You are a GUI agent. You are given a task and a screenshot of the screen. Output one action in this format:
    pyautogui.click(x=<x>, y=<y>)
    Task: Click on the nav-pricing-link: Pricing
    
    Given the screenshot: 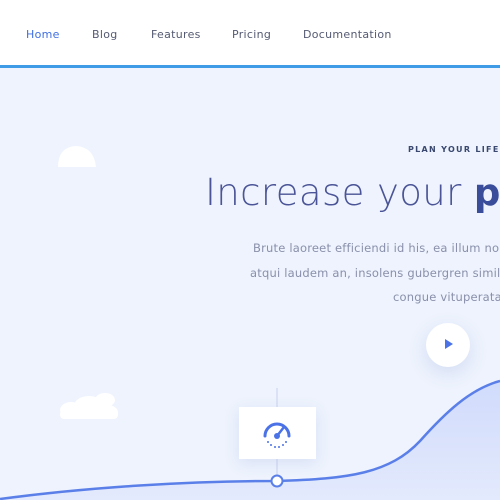 What is the action you would take?
    pyautogui.click(x=251, y=34)
    